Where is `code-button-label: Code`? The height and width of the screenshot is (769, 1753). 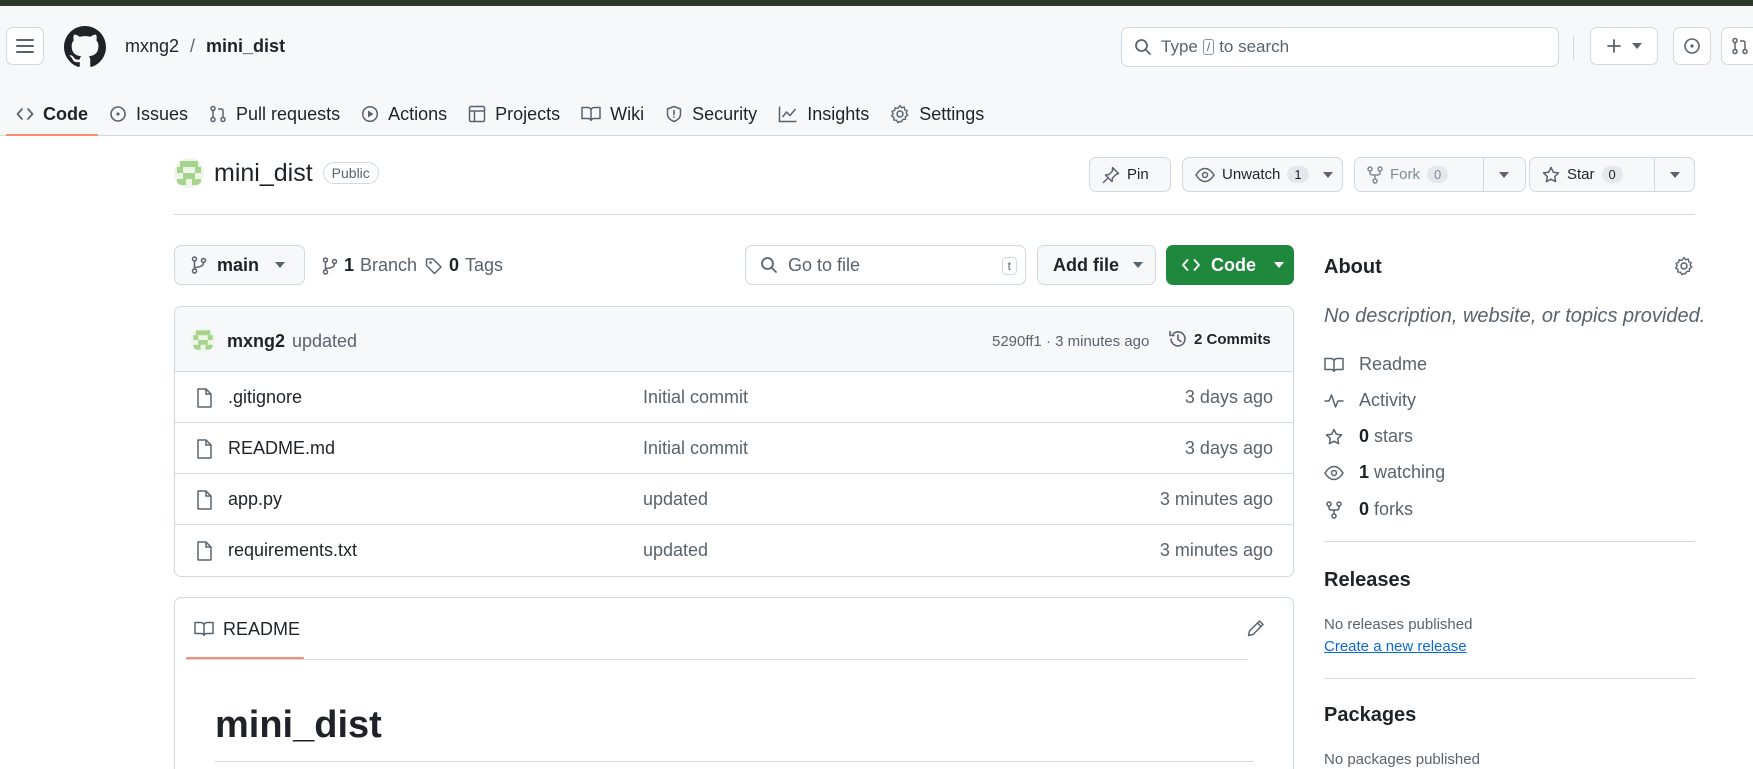 code-button-label: Code is located at coordinates (1233, 264).